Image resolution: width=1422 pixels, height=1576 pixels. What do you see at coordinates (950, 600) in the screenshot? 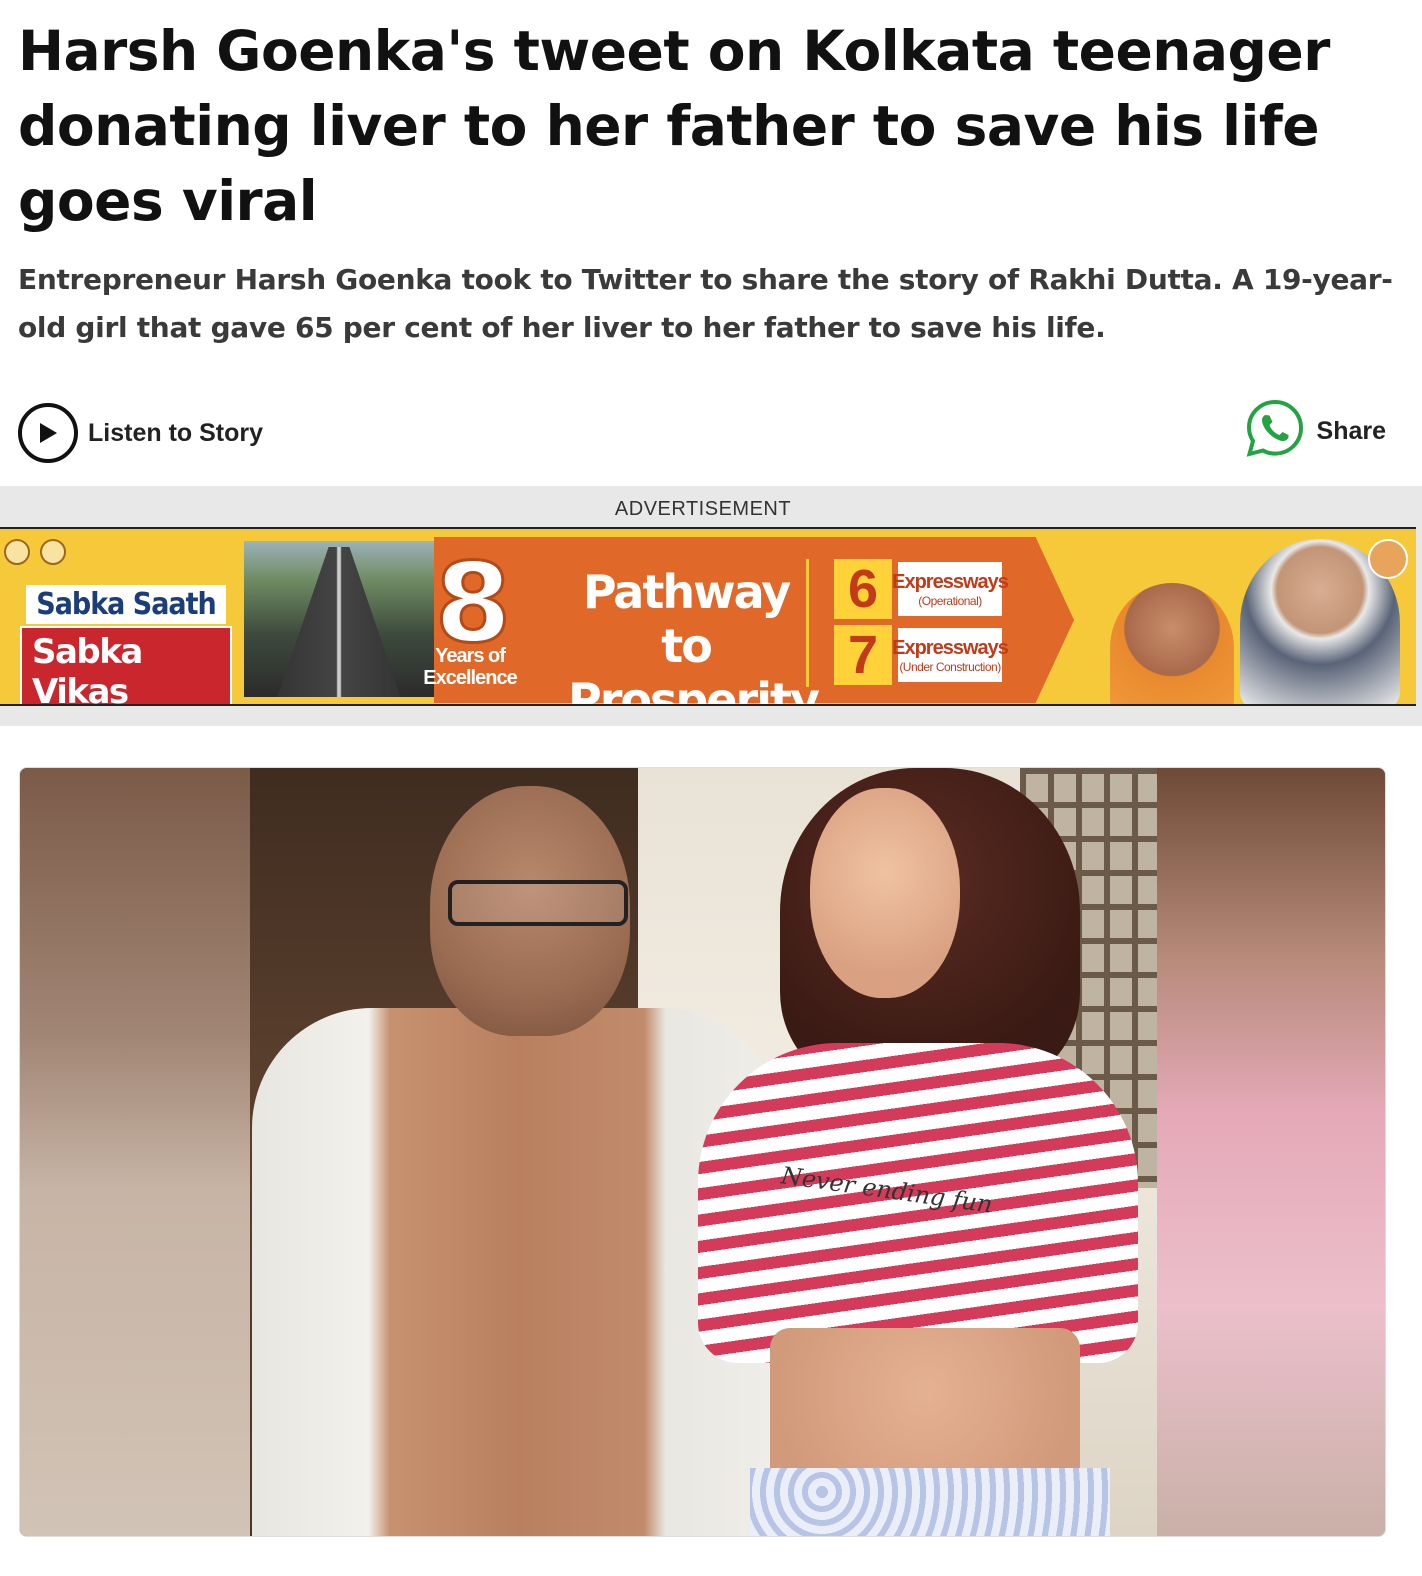
I see `ad-stat-sub: (Operational)` at bounding box center [950, 600].